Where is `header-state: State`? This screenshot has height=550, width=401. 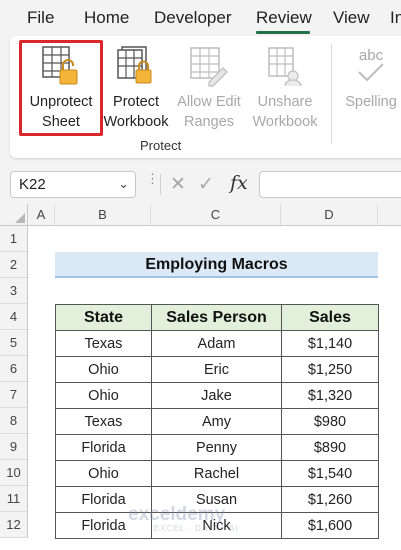
header-state: State is located at coordinates (103, 317).